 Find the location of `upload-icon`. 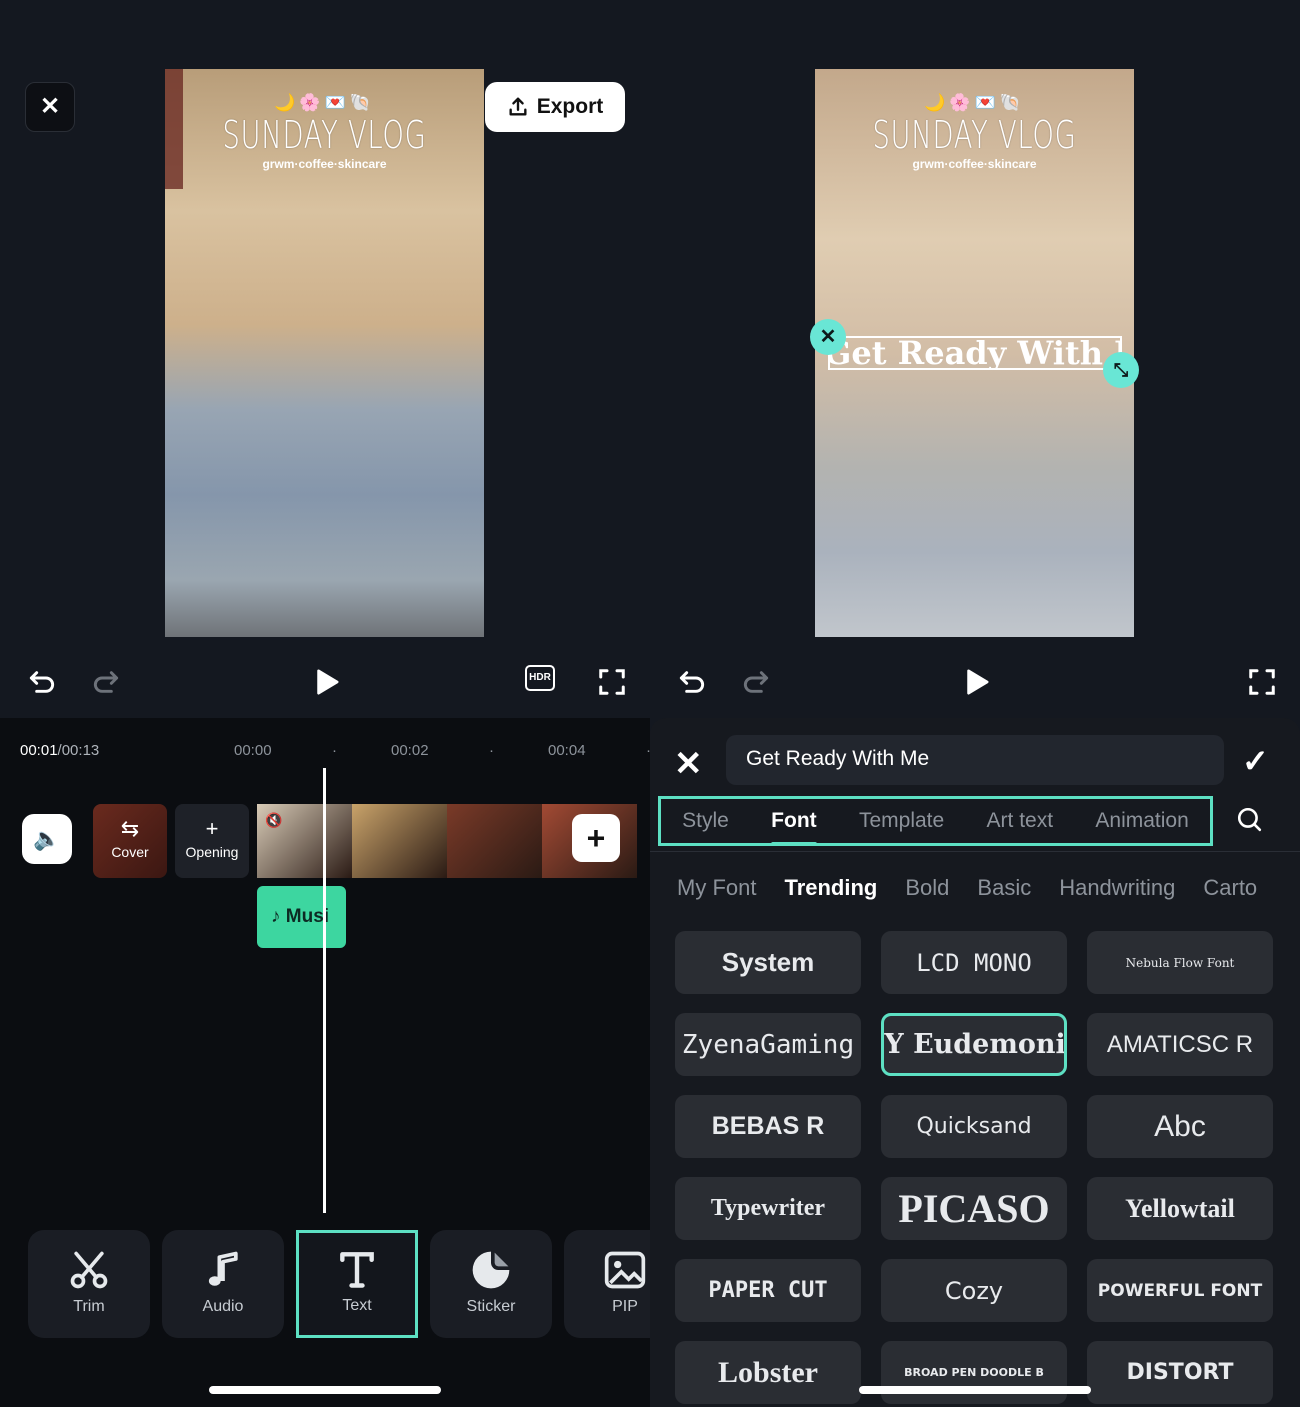

upload-icon is located at coordinates (518, 106).